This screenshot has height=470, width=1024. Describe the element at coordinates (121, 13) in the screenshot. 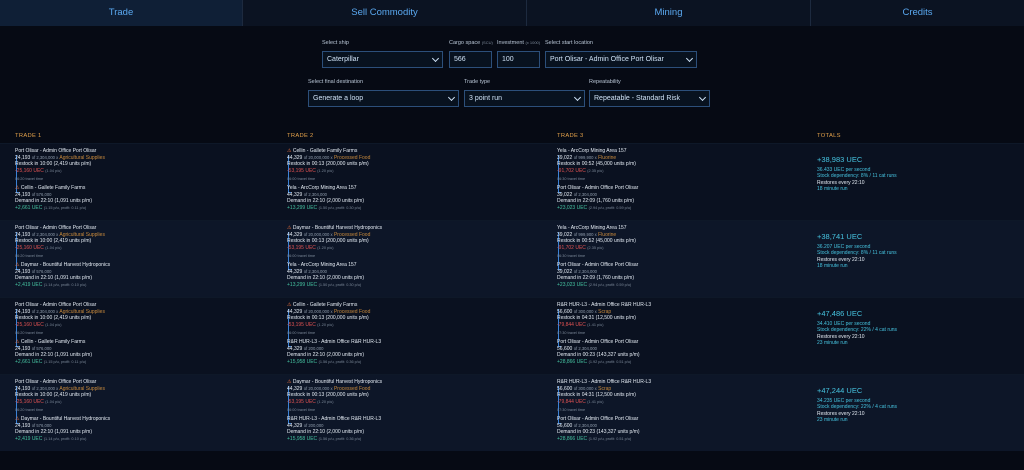

I see `tab-trade: Trade` at that location.